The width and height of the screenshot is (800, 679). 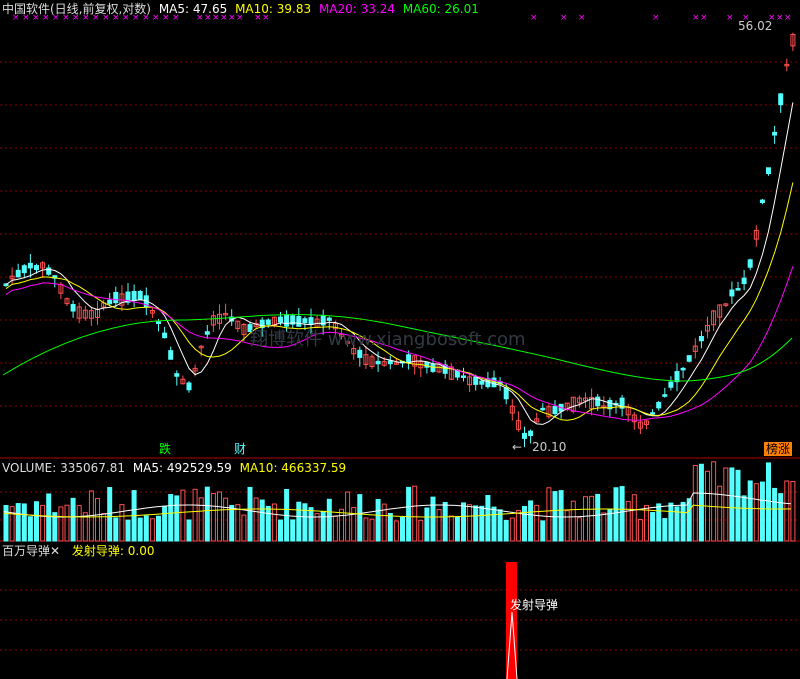 What do you see at coordinates (76, 9) in the screenshot?
I see `stock-title: 中国软件(日线,前复权,对数)` at bounding box center [76, 9].